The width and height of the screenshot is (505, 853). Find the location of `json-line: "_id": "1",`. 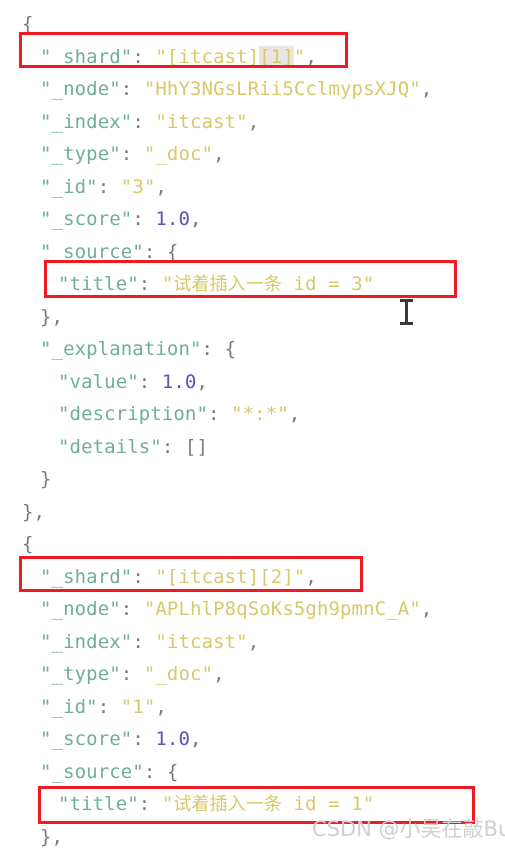

json-line: "_id": "1", is located at coordinates (103, 707).